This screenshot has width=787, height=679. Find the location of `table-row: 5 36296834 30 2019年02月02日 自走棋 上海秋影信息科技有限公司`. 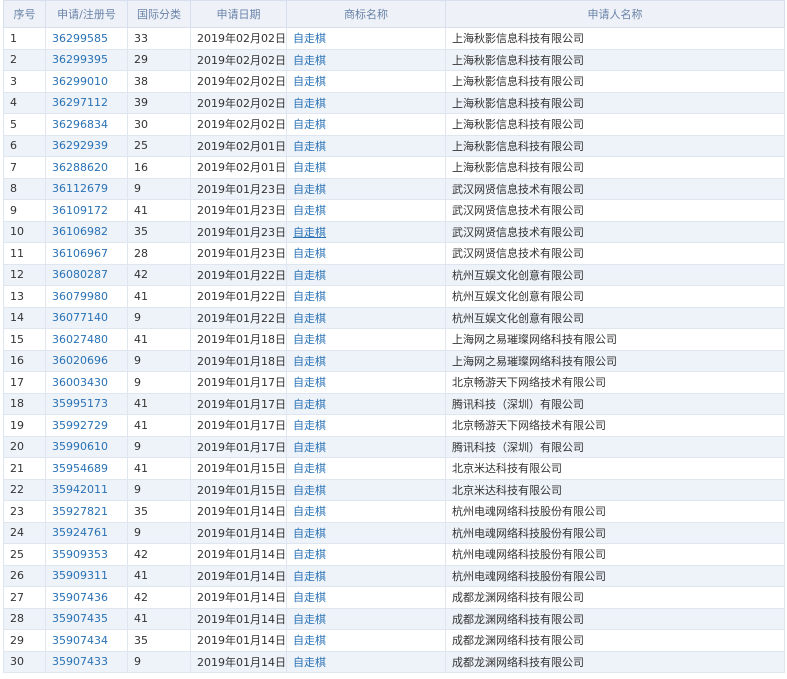

table-row: 5 36296834 30 2019年02月02日 自走棋 上海秋影信息科技有限公司 is located at coordinates (394, 124).